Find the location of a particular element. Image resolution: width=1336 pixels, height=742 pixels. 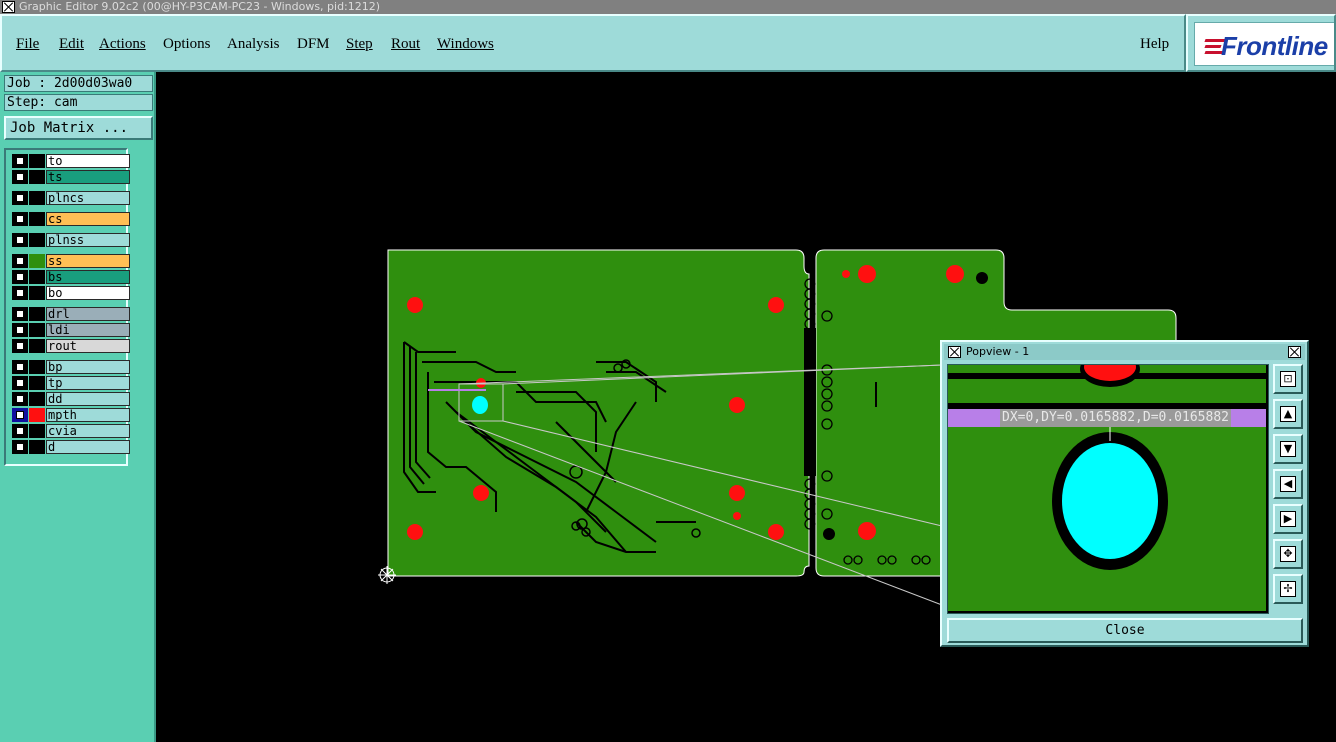

popview-title: Popview - 1 is located at coordinates (998, 351).